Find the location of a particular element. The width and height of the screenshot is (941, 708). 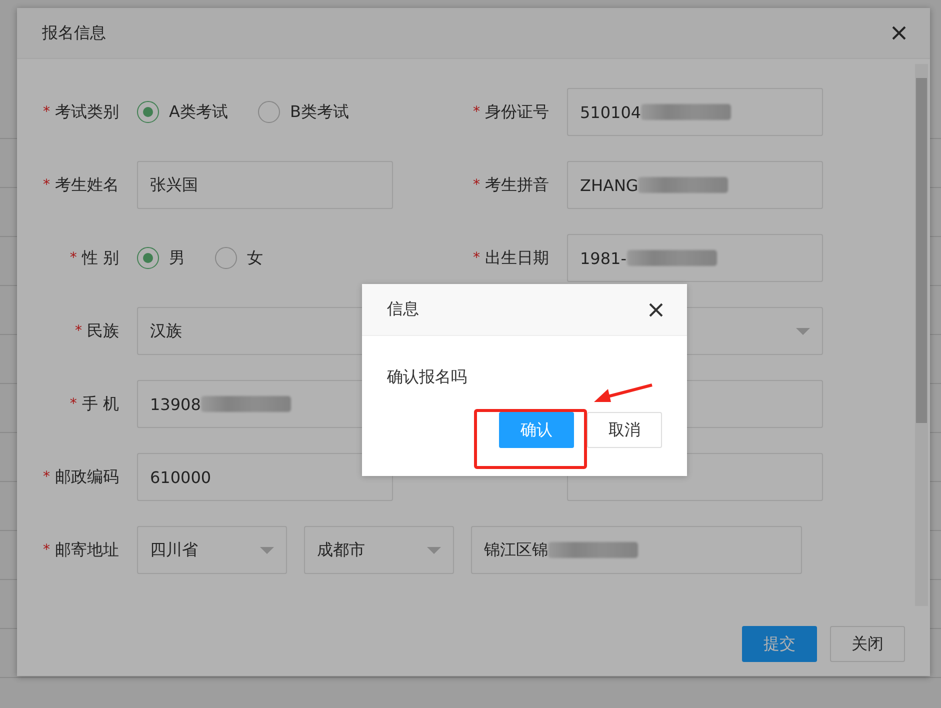

field-label: 手 机 is located at coordinates (100, 404).